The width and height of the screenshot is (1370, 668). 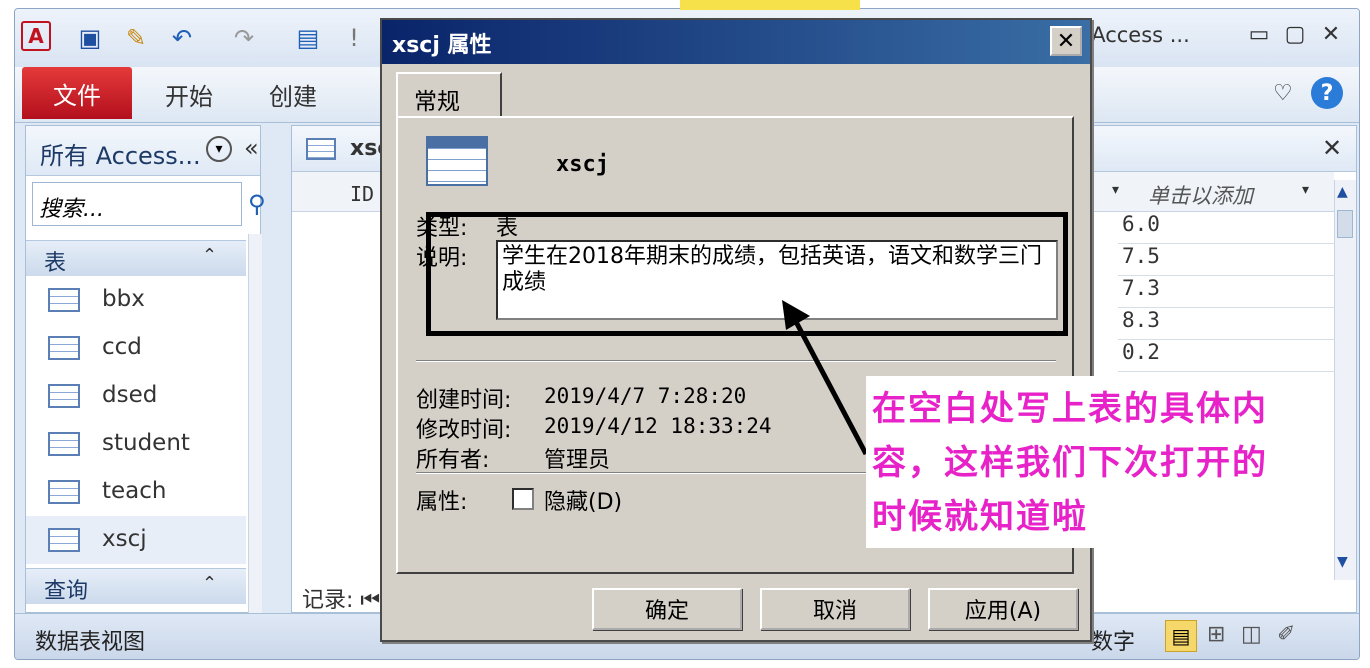 I want to click on scroll-down-icon: ▼, so click(x=1342, y=562).